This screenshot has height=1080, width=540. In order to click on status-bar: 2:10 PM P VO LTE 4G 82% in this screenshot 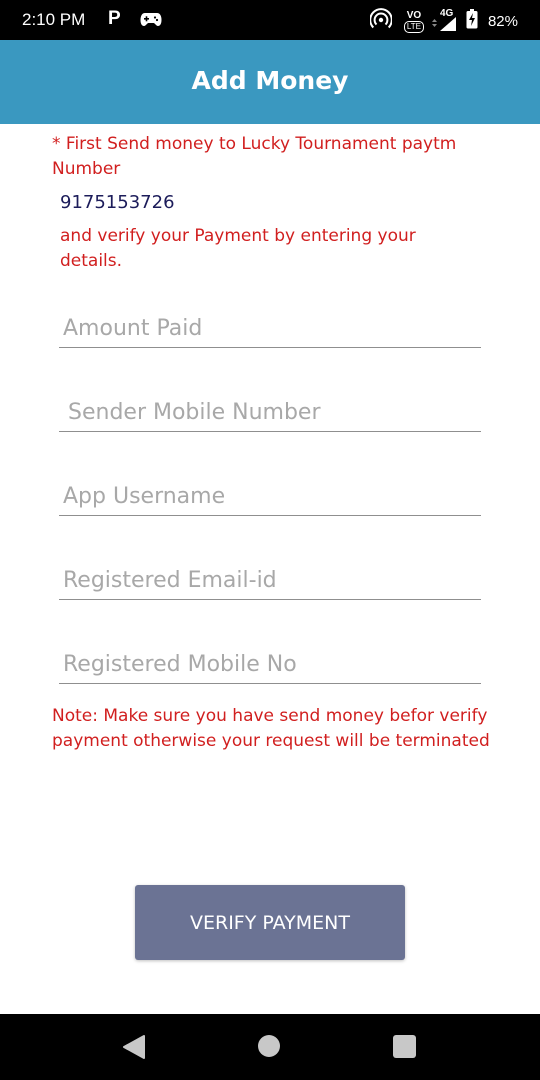, I will do `click(270, 20)`.